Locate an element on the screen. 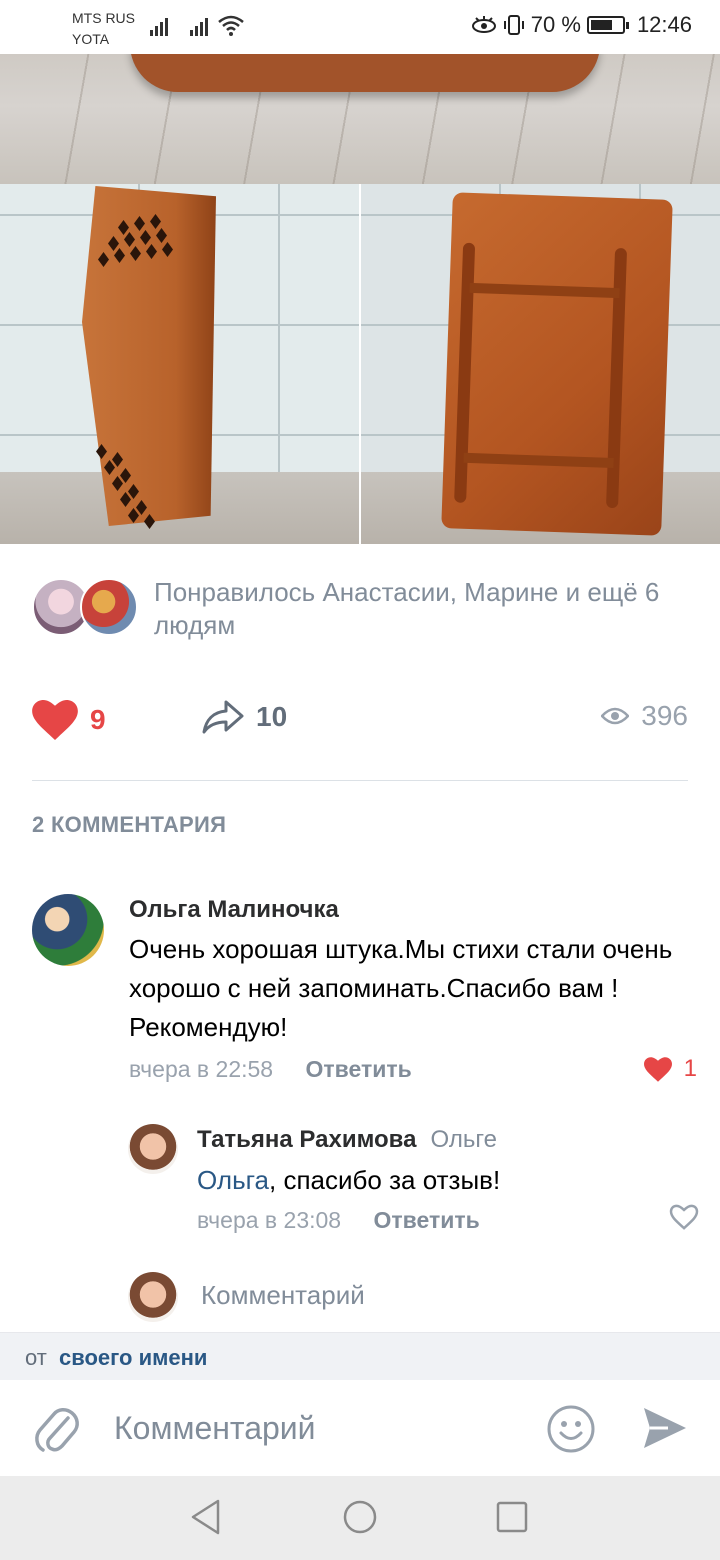  comment-composer is located at coordinates (360, 1428).